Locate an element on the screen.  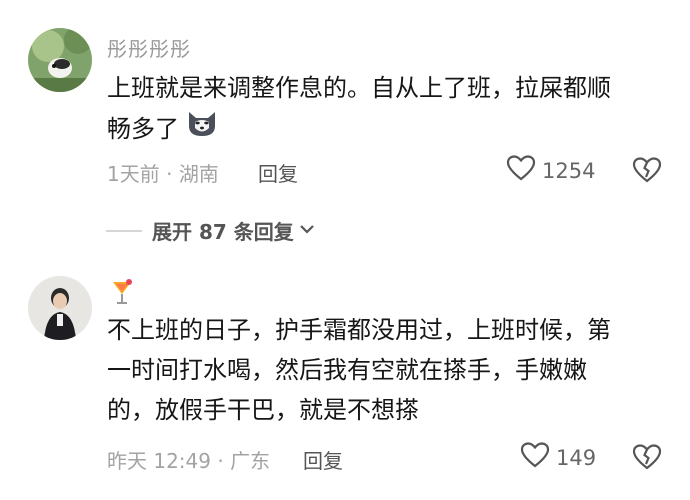
comment-meta: 昨天 12:49 · 广东 is located at coordinates (189, 461).